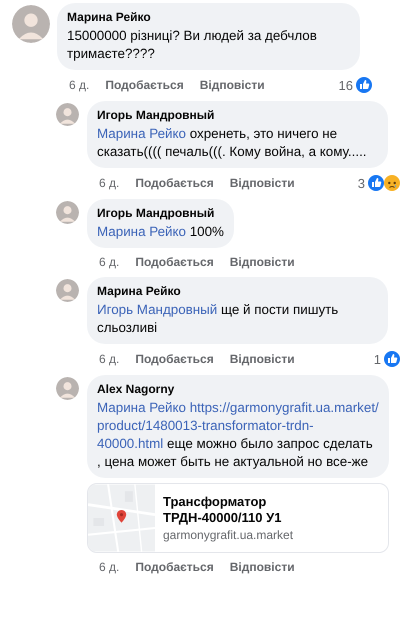 Image resolution: width=400 pixels, height=635 pixels. What do you see at coordinates (228, 535) in the screenshot?
I see `preview-domain: garmonygrafit.ua.market` at bounding box center [228, 535].